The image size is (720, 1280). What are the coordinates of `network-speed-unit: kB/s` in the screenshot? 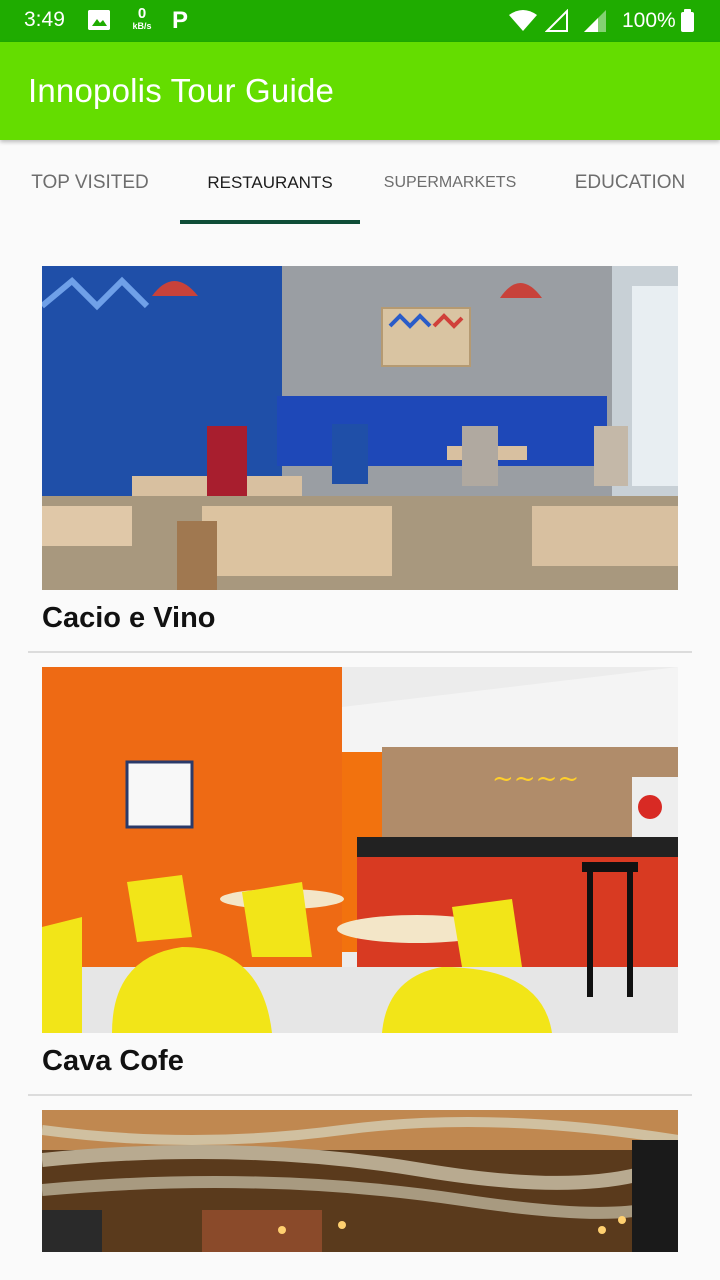 It's located at (142, 26).